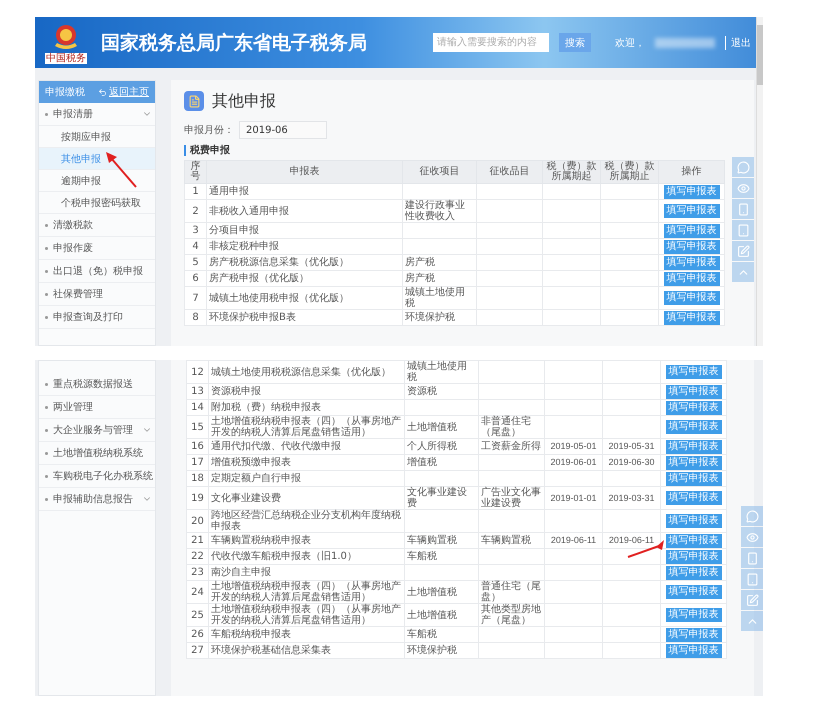 This screenshot has height=710, width=815. I want to click on table-cell: 12, so click(197, 372).